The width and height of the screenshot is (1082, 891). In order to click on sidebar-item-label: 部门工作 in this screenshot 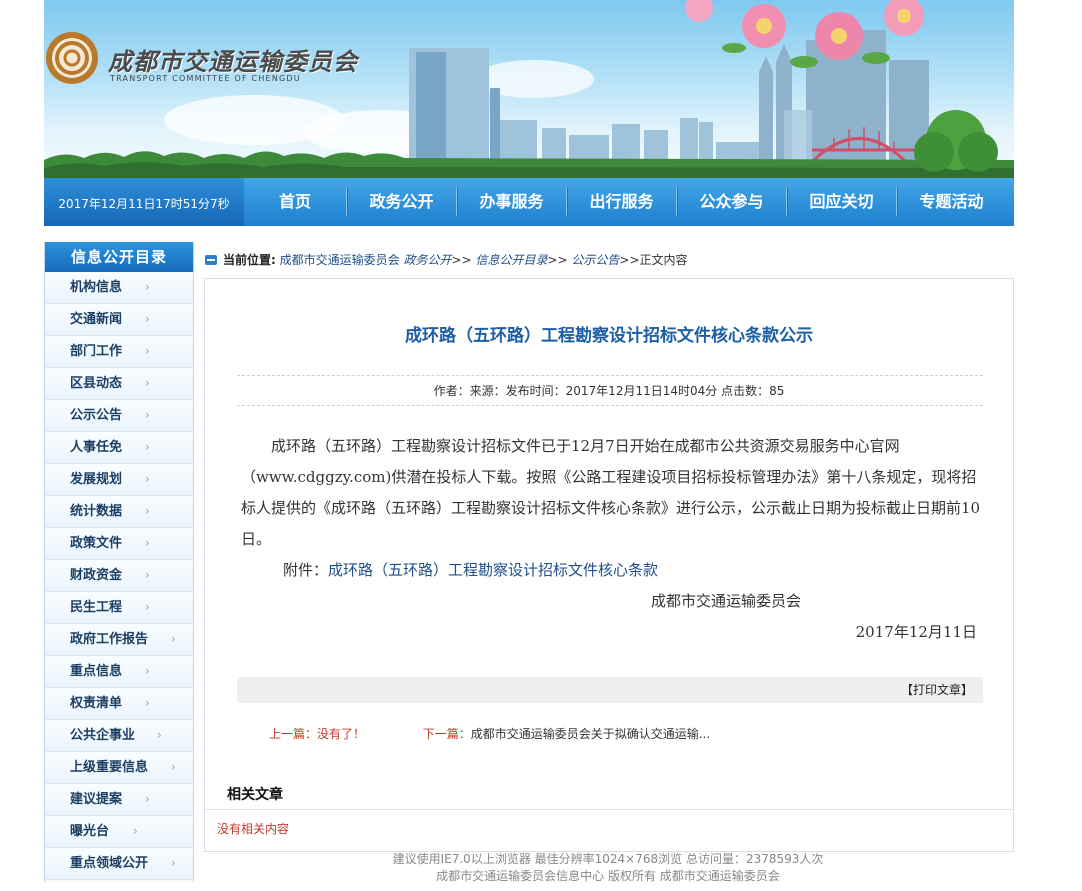, I will do `click(96, 351)`.